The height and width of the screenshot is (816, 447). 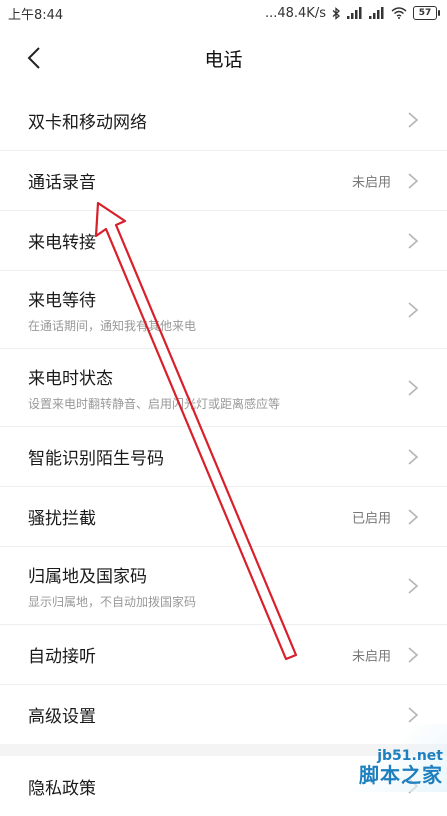 What do you see at coordinates (36, 15) in the screenshot?
I see `status-time: 上午8:44` at bounding box center [36, 15].